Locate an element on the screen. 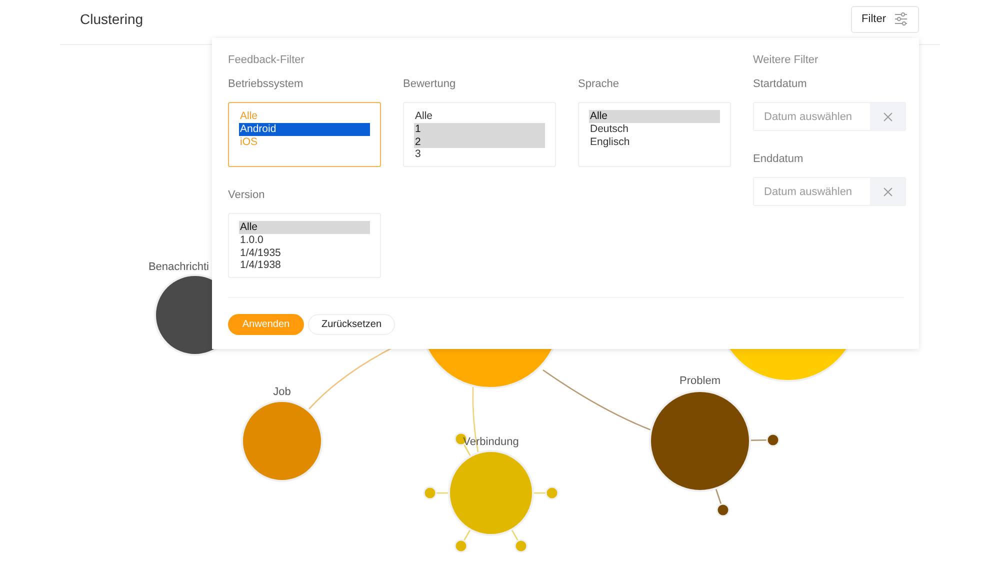 Image resolution: width=1000 pixels, height=563 pixels. list-label: Bewertung is located at coordinates (430, 84).